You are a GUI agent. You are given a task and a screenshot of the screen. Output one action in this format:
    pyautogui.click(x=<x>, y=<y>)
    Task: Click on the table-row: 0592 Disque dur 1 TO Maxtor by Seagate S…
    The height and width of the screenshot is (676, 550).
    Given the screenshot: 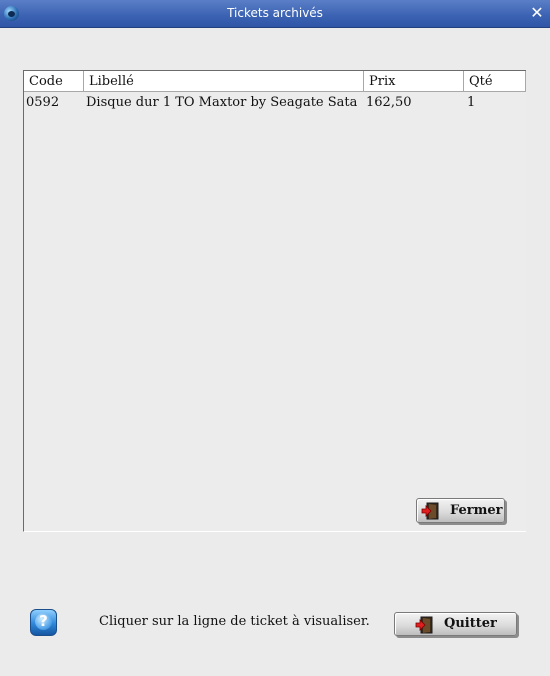 What is the action you would take?
    pyautogui.click(x=275, y=103)
    